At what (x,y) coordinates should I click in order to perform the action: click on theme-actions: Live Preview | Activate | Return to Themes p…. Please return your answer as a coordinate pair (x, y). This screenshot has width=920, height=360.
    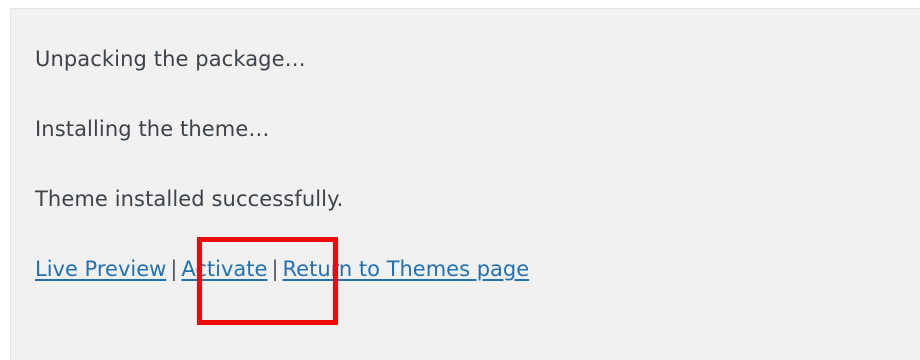
    Looking at the image, I should click on (282, 269).